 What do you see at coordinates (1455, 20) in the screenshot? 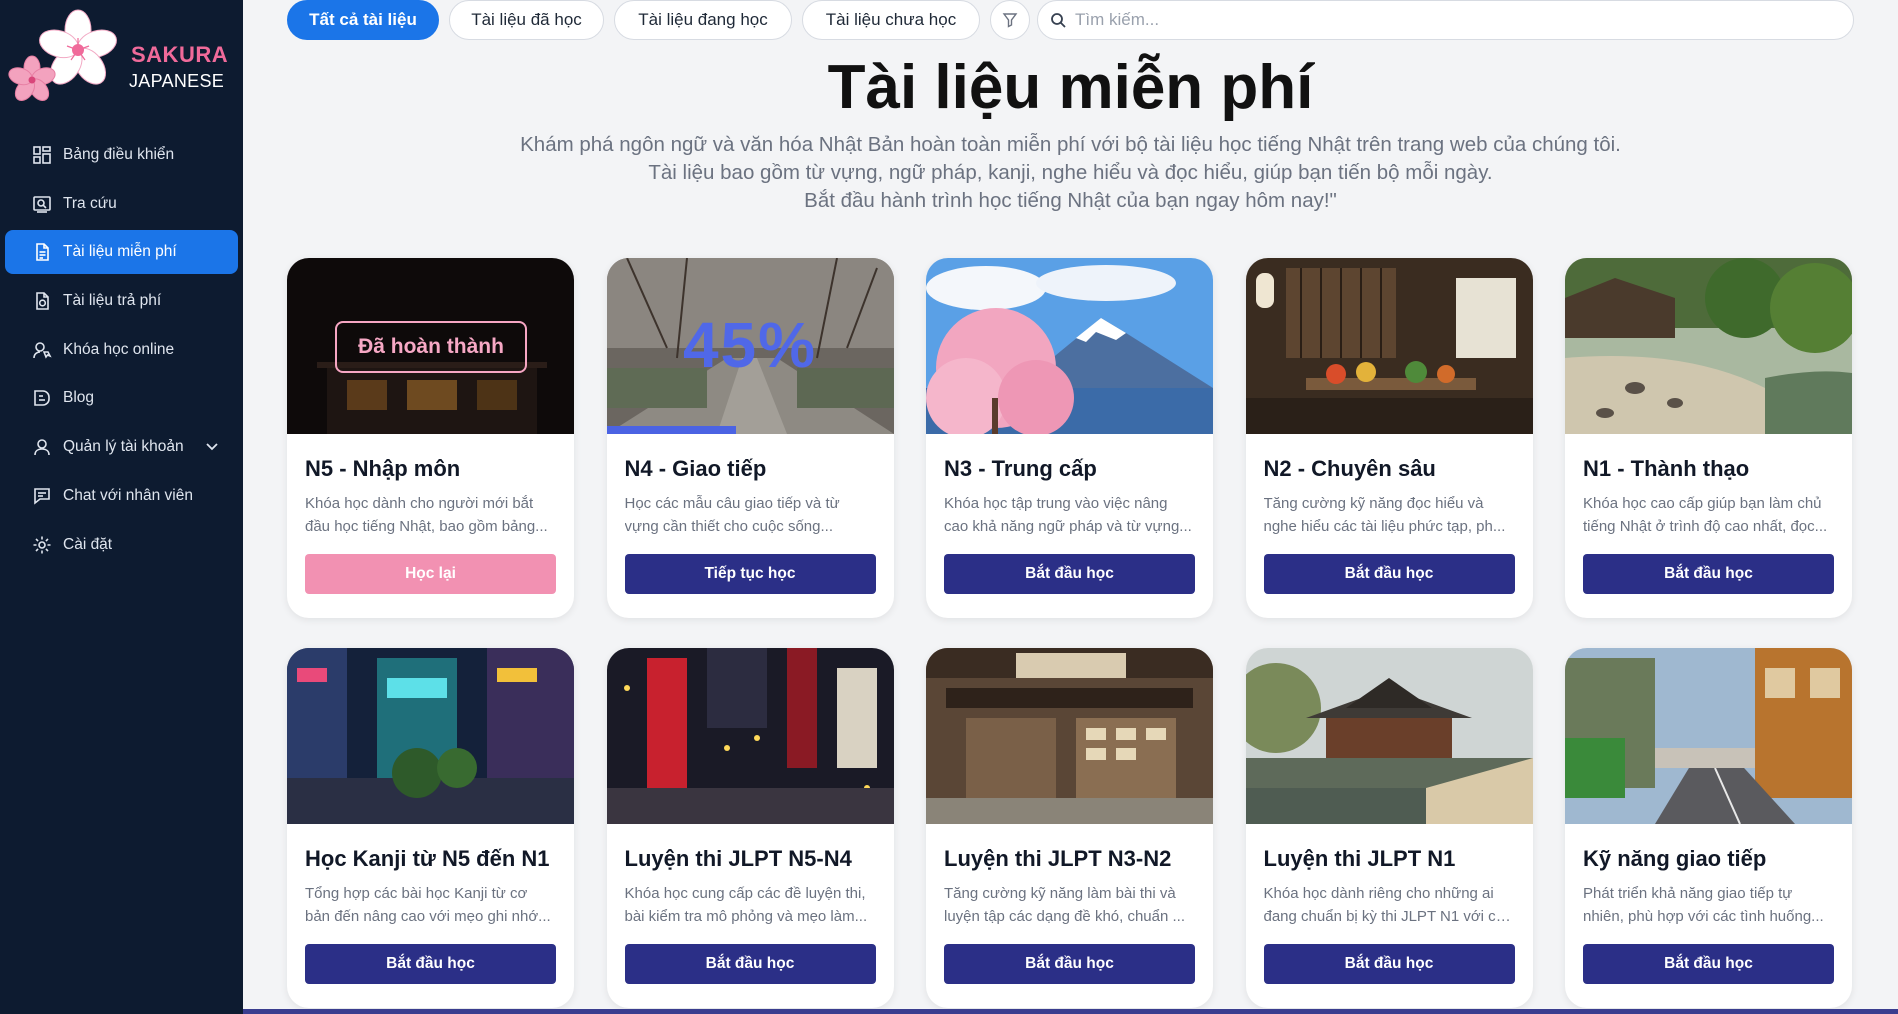
I see `search-input` at bounding box center [1455, 20].